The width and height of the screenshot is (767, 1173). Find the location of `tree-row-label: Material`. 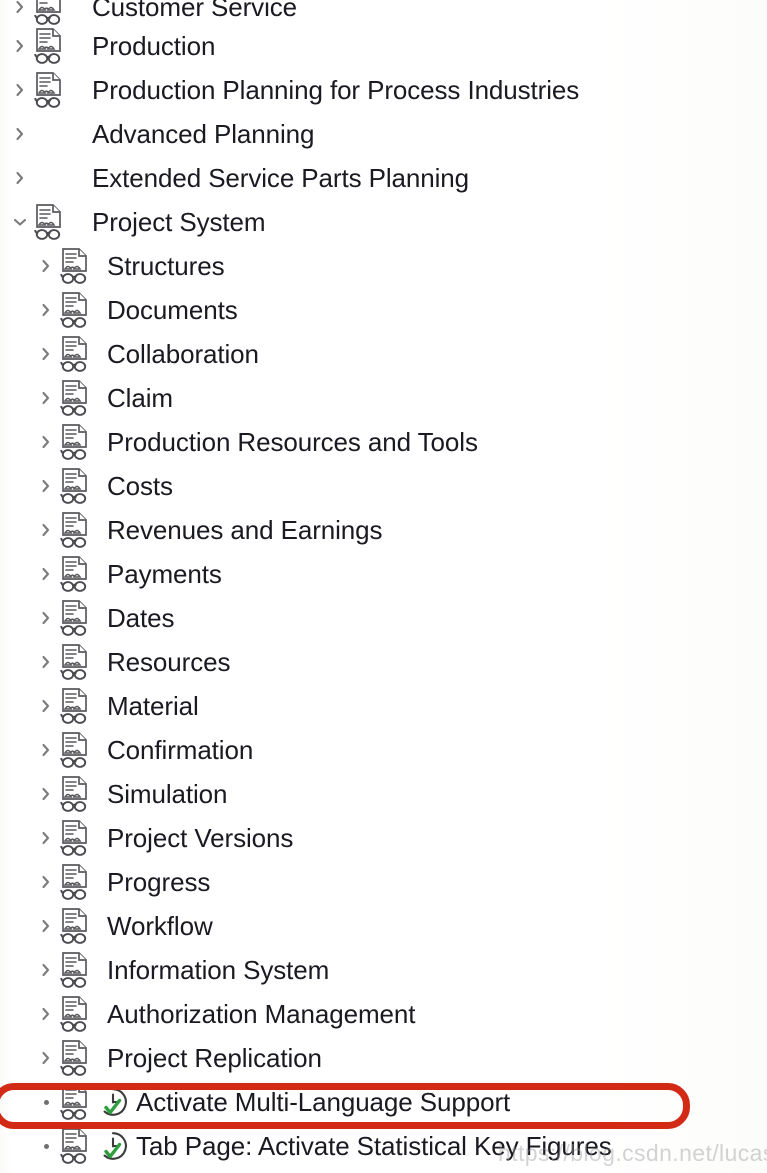

tree-row-label: Material is located at coordinates (153, 706).